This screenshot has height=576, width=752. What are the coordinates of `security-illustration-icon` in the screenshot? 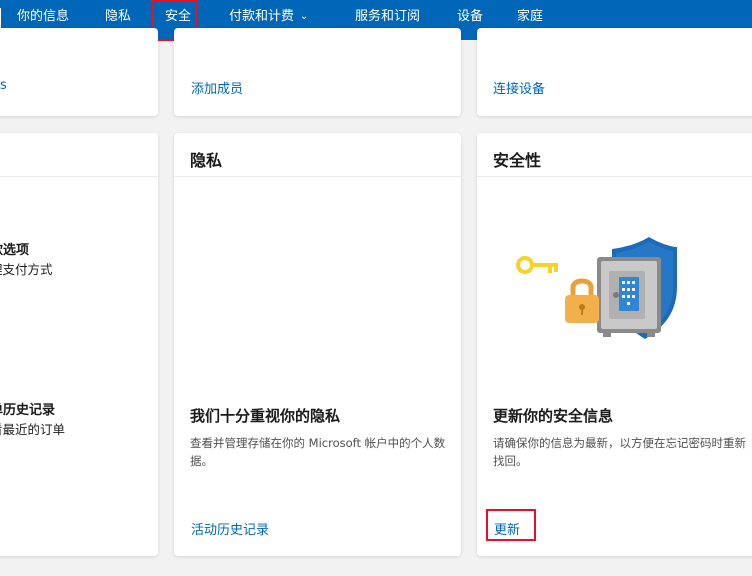 It's located at (596, 288).